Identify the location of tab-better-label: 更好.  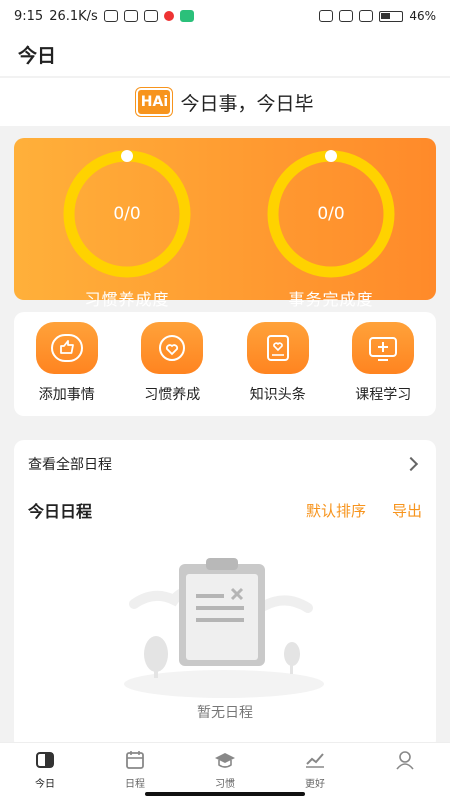
(315, 784).